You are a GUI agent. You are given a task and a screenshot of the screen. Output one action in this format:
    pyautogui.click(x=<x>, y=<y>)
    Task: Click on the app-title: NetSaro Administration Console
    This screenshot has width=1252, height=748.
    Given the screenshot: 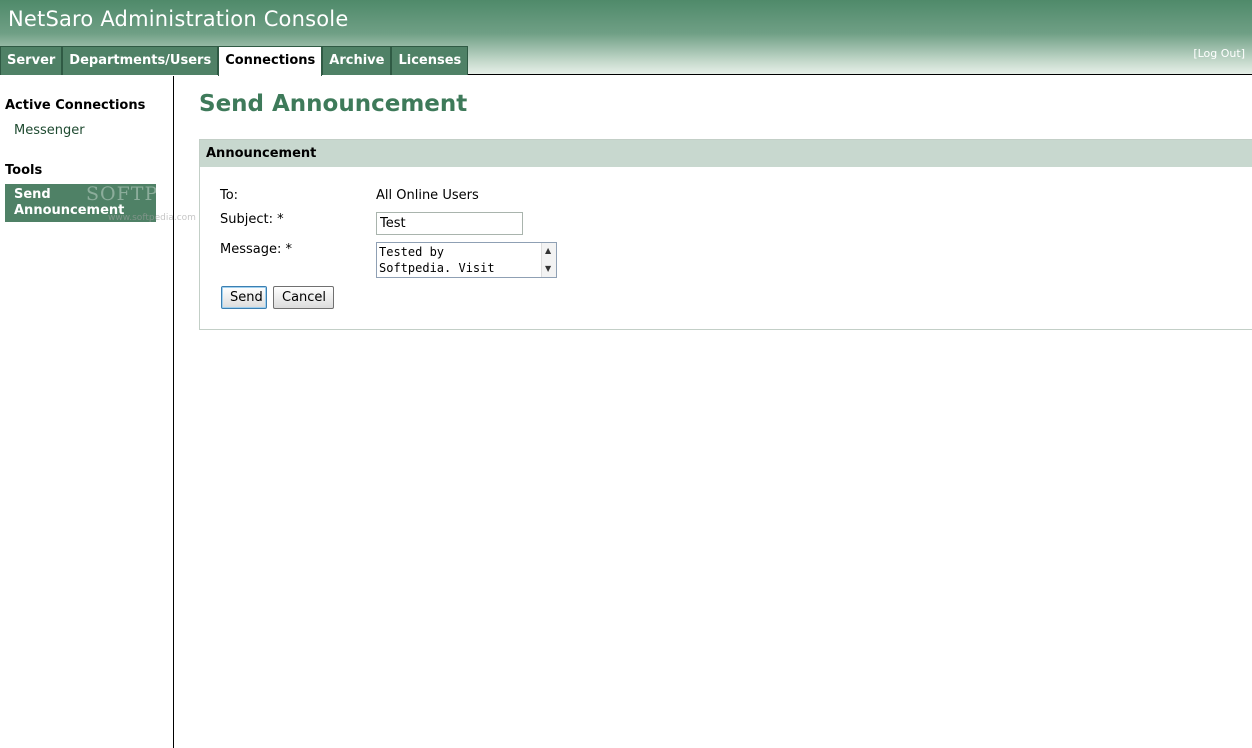 What is the action you would take?
    pyautogui.click(x=178, y=19)
    